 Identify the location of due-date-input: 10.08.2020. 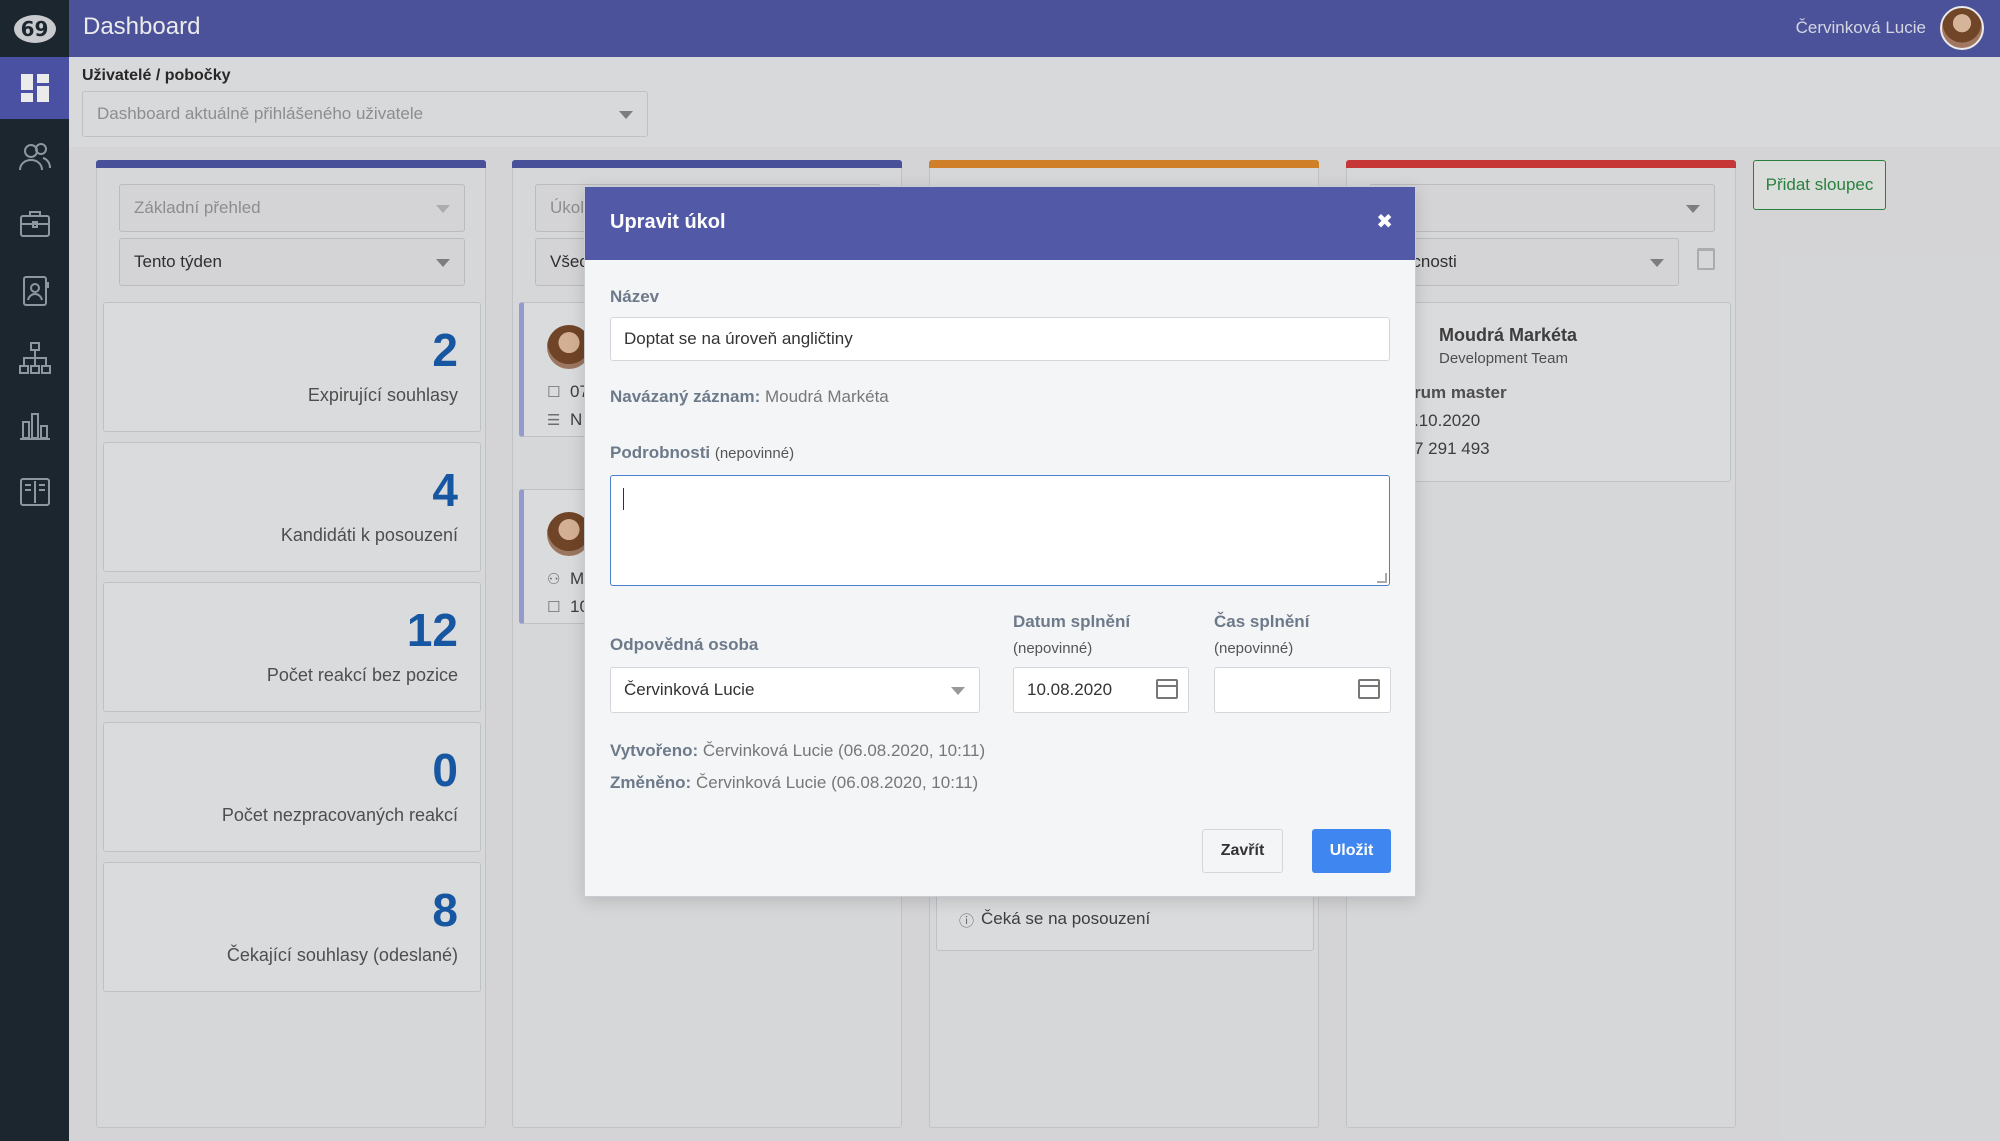
(1101, 690).